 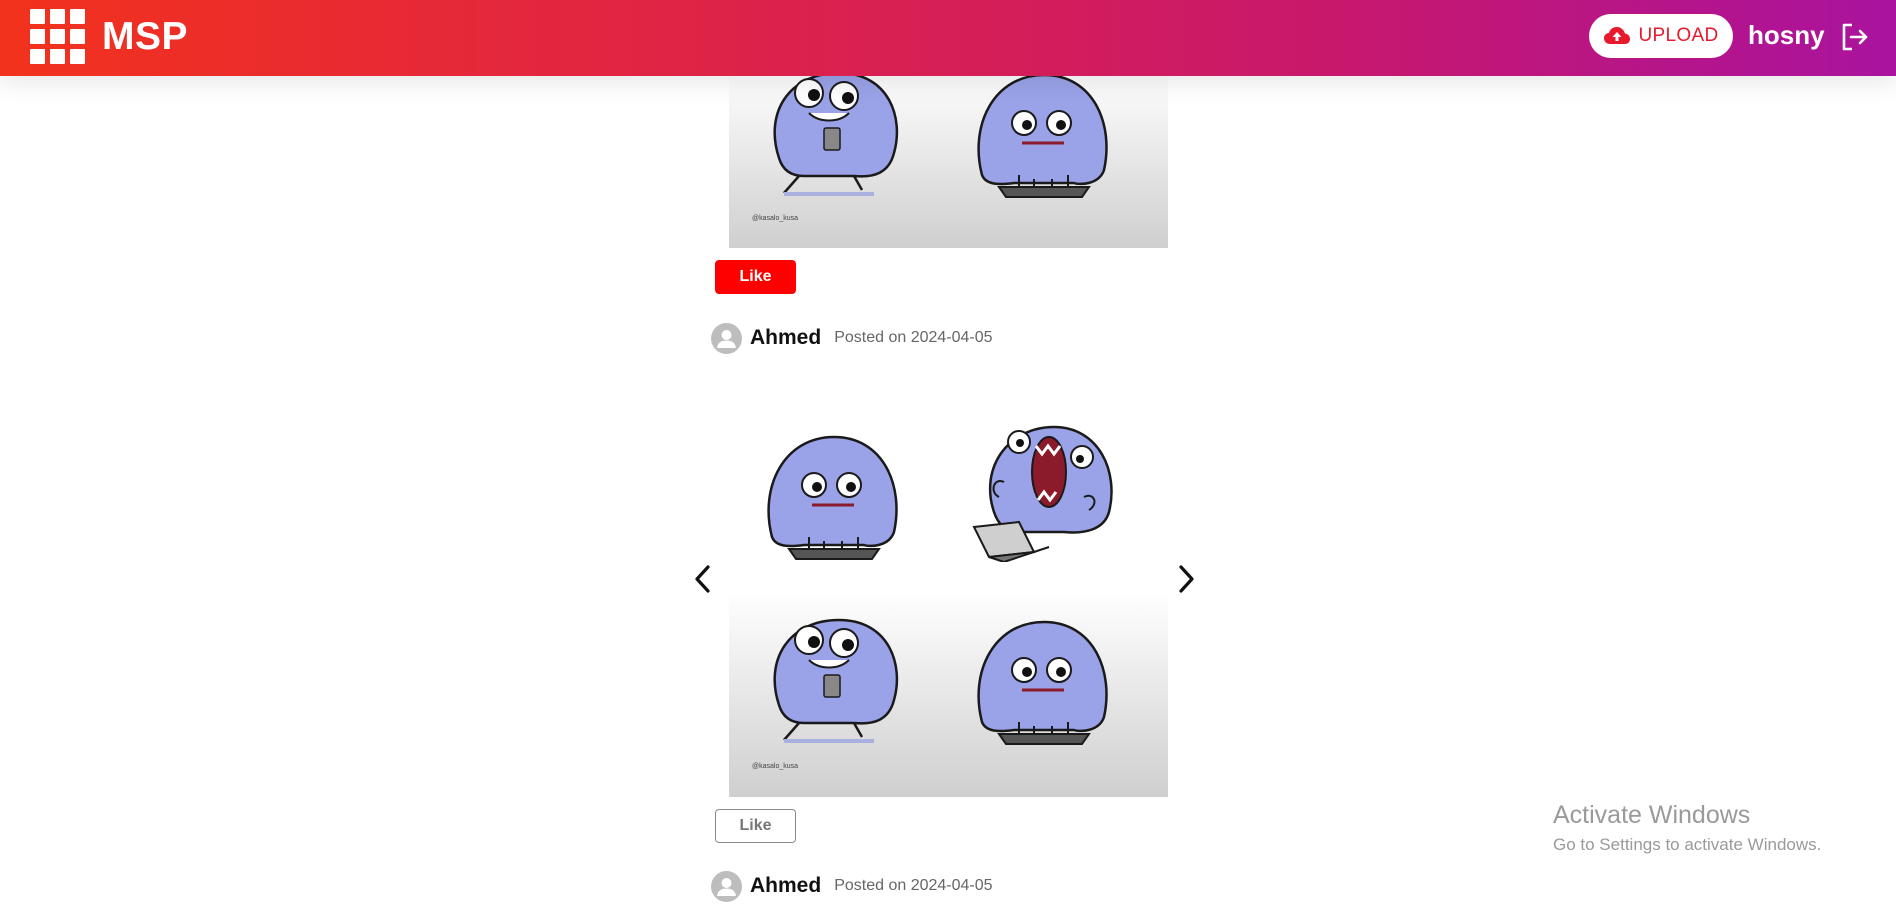 I want to click on brand-logo: MSP, so click(x=109, y=37).